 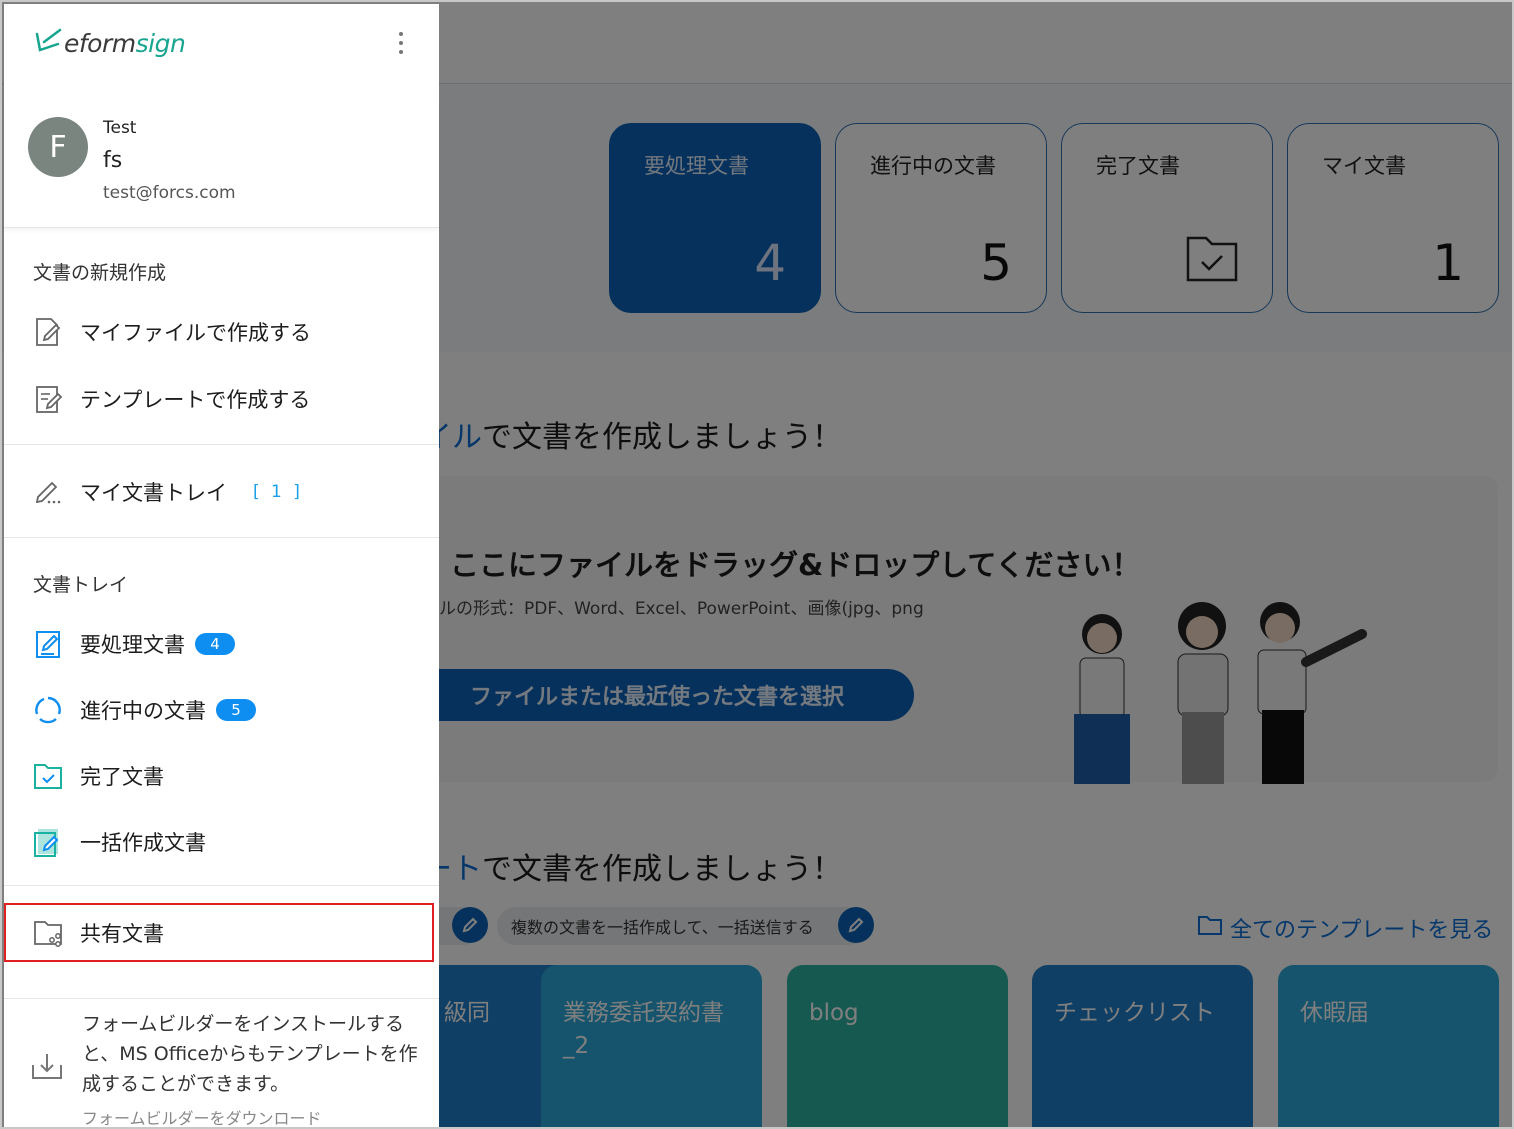 I want to click on menu-label: 要処理文書, so click(x=132, y=645).